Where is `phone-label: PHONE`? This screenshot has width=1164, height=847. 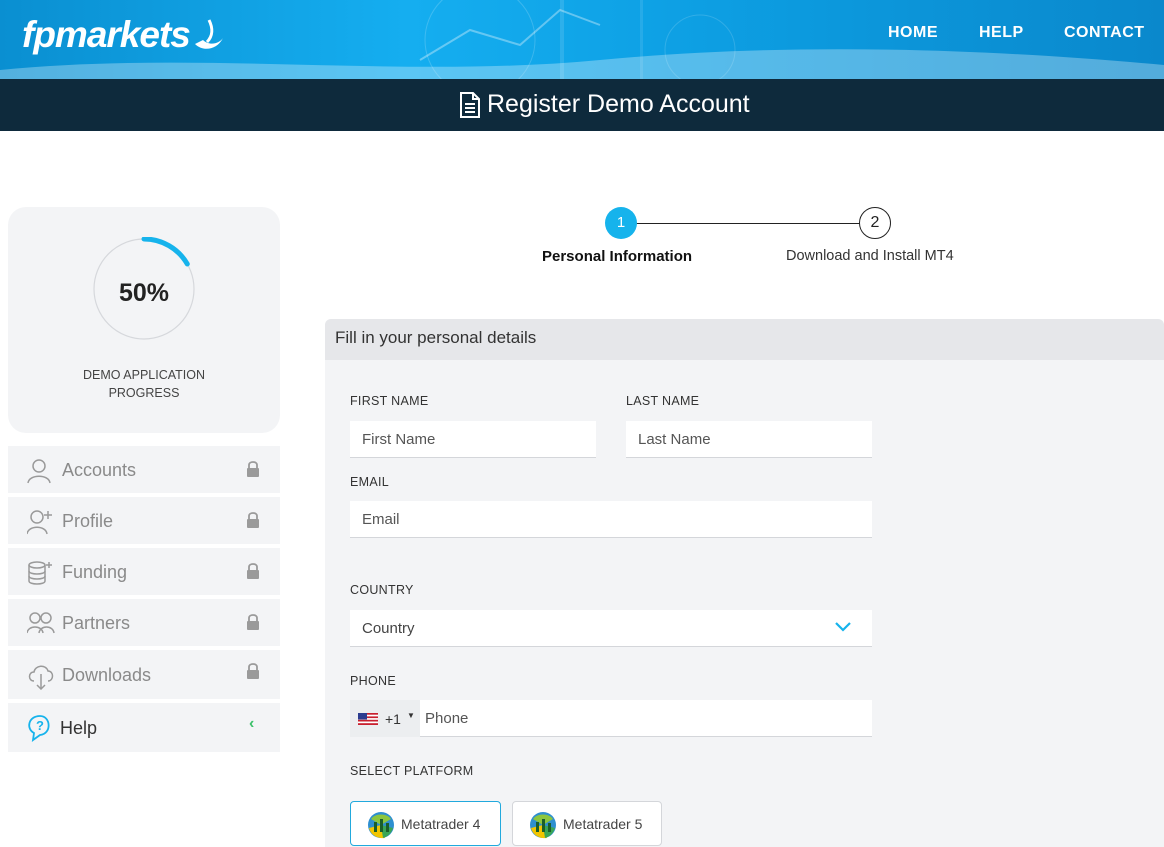 phone-label: PHONE is located at coordinates (373, 681).